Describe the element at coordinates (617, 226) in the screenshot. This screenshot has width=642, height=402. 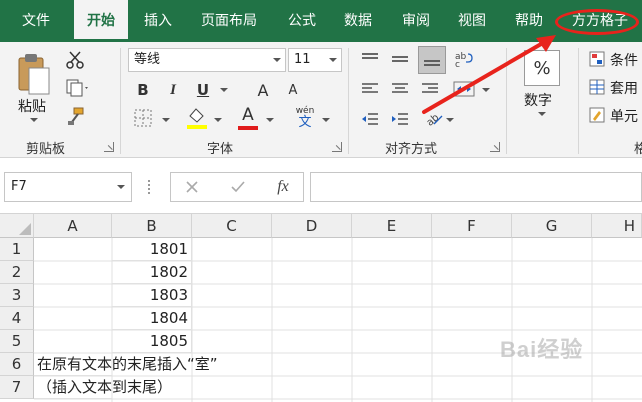
I see `column-header-h: H` at that location.